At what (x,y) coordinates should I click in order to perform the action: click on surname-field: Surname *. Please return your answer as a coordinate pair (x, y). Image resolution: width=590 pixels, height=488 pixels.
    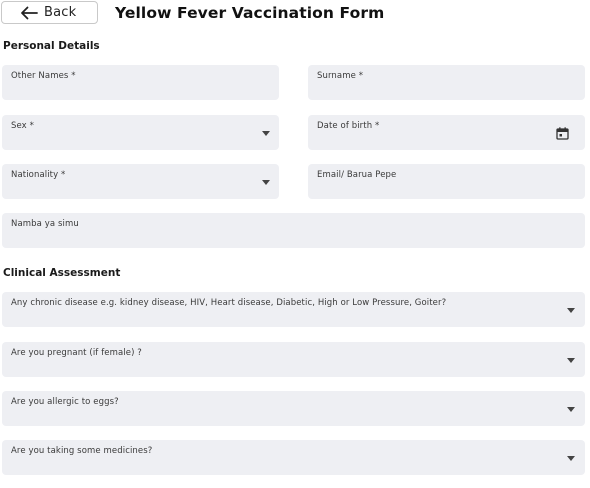
    Looking at the image, I should click on (446, 82).